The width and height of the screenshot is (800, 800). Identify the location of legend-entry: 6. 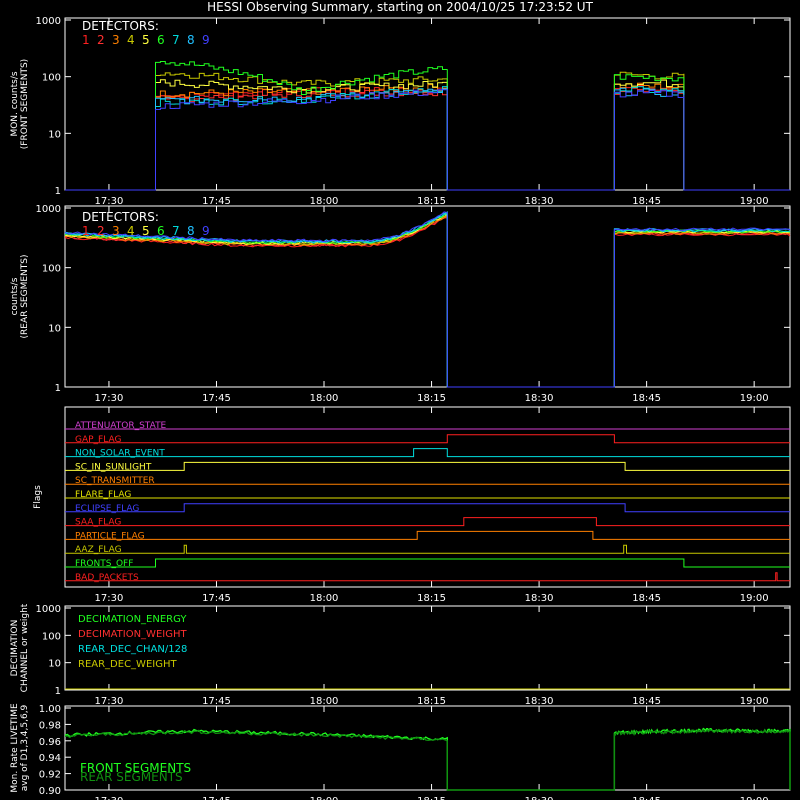
(161, 40).